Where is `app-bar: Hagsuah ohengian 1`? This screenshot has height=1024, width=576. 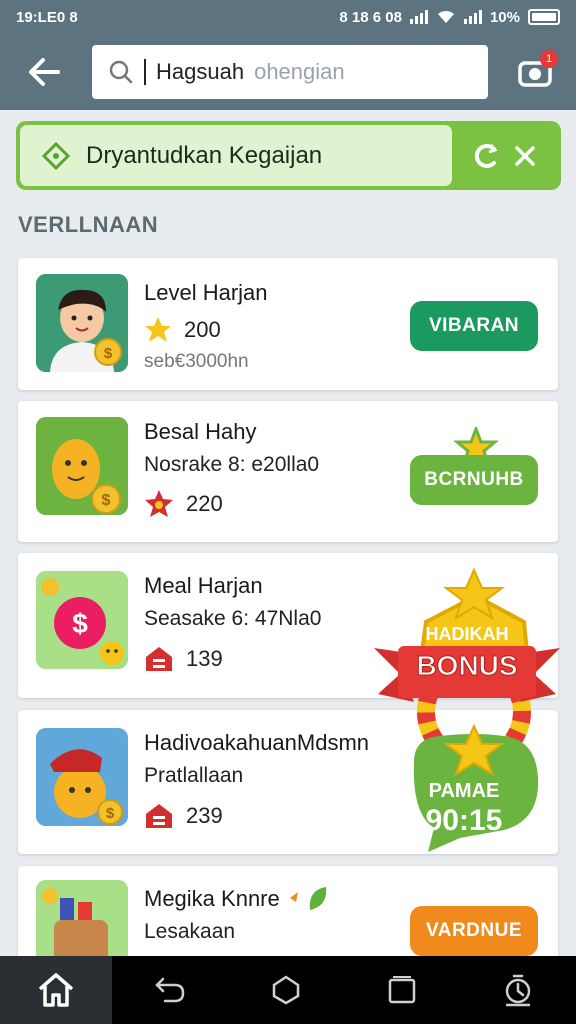
app-bar: Hagsuah ohengian 1 is located at coordinates (288, 72).